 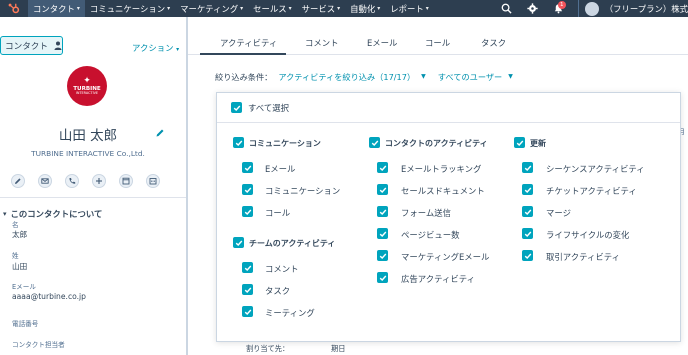 What do you see at coordinates (443, 191) in the screenshot?
I see `option-sales-documents: セールスドキュメント` at bounding box center [443, 191].